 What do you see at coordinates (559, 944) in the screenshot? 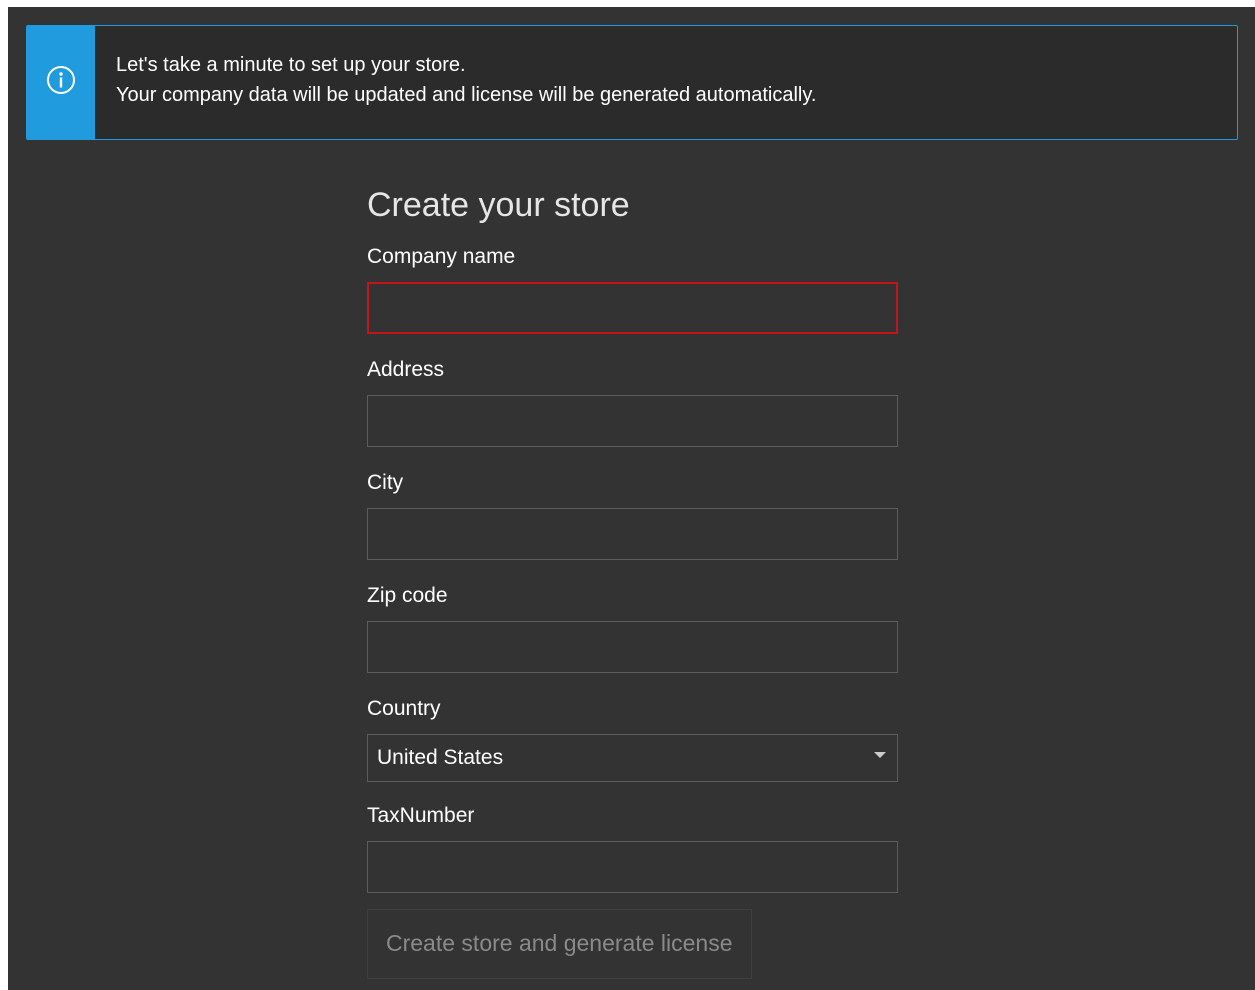
I see `create-store-button: Create store and generate license` at bounding box center [559, 944].